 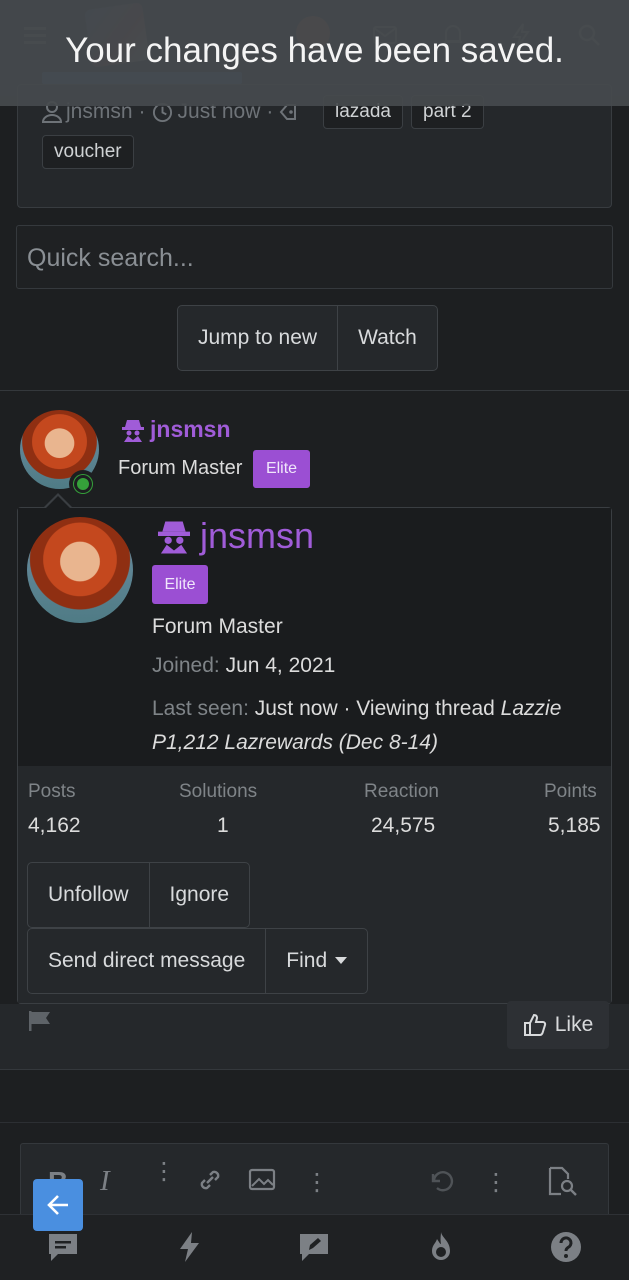 What do you see at coordinates (535, 1025) in the screenshot?
I see `thumbs-up-icon` at bounding box center [535, 1025].